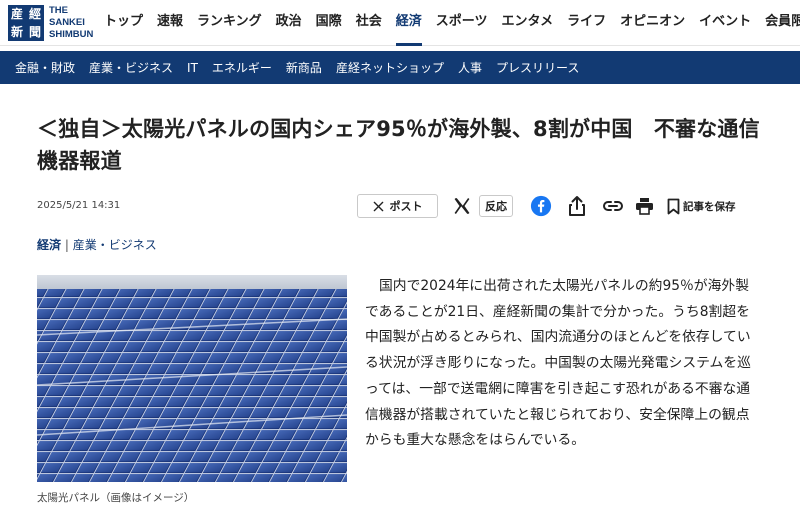  What do you see at coordinates (45, 67) in the screenshot?
I see `subnav-item-finance: 金融・財政` at bounding box center [45, 67].